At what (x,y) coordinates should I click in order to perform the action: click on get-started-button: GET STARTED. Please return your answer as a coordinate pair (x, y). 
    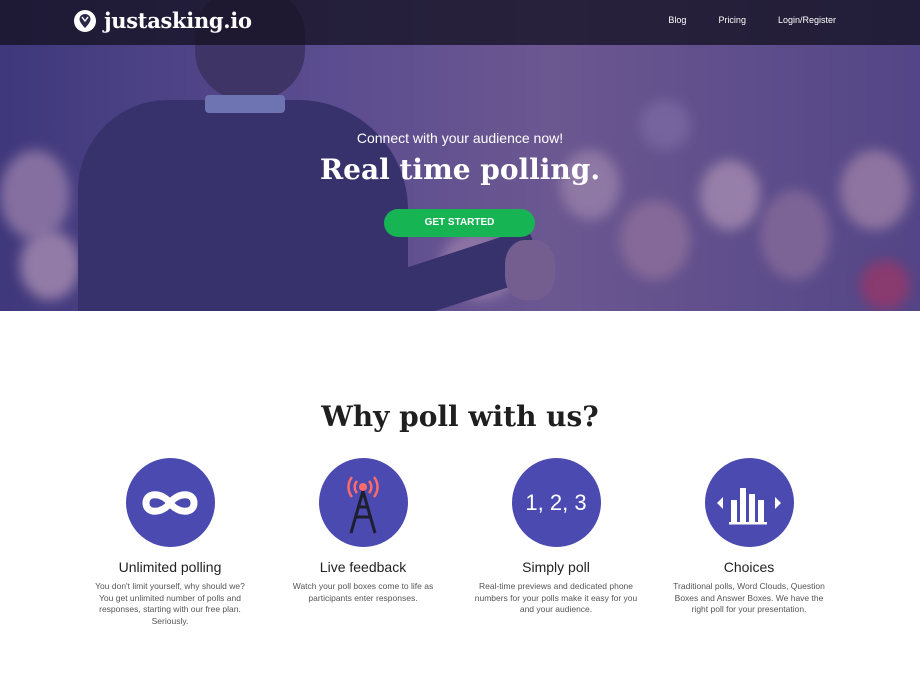
    Looking at the image, I should click on (459, 223).